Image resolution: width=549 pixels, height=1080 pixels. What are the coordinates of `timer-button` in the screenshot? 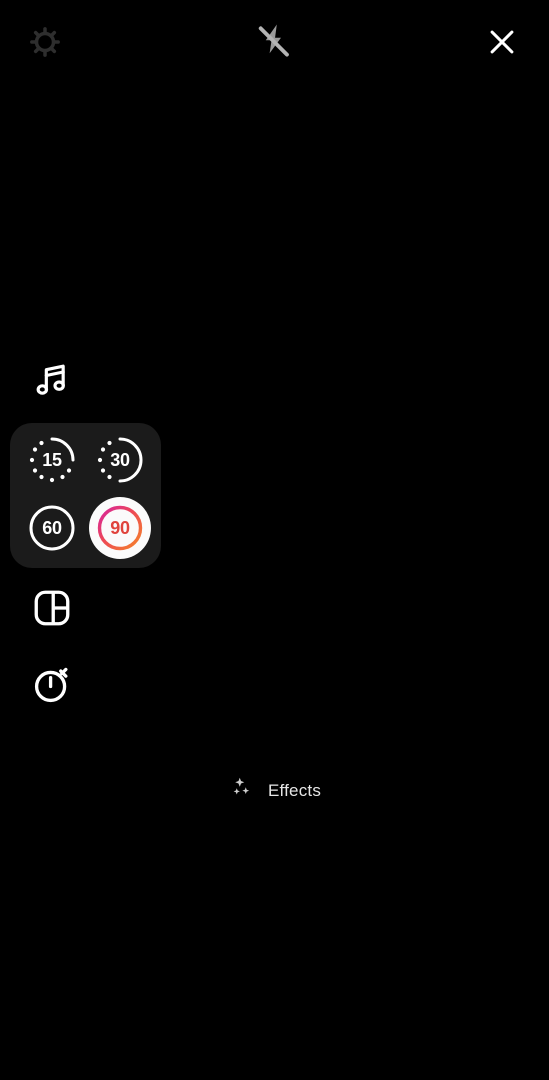 It's located at (52, 686).